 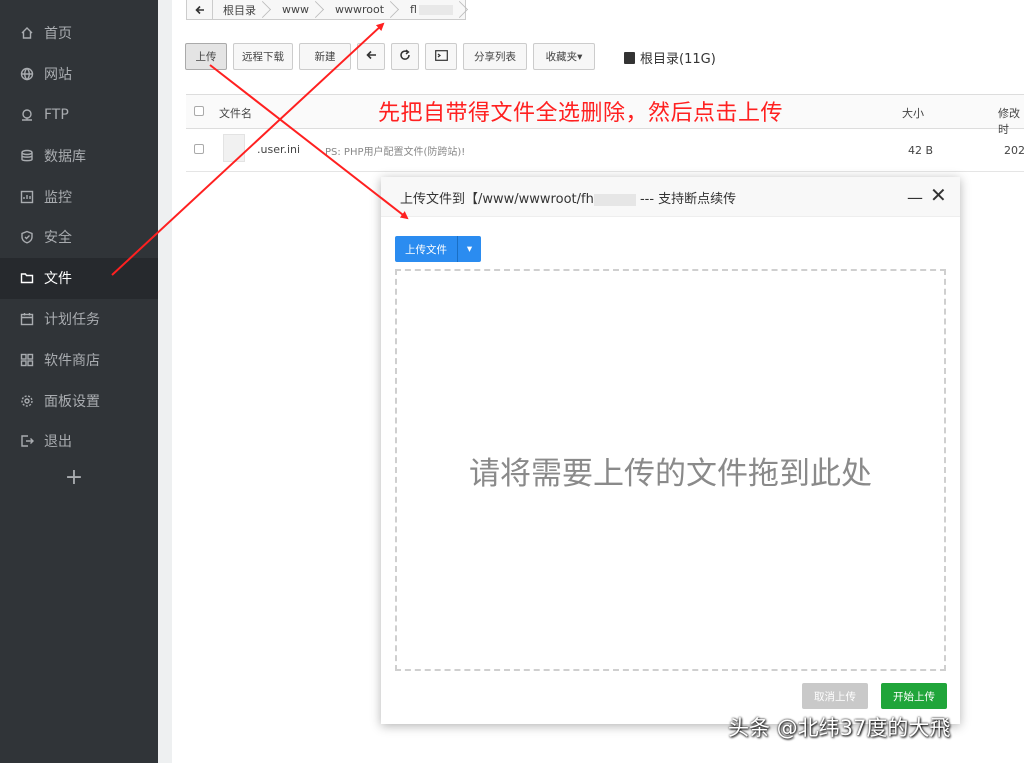 I want to click on sidebar-item-label: 计划任务, so click(x=72, y=319).